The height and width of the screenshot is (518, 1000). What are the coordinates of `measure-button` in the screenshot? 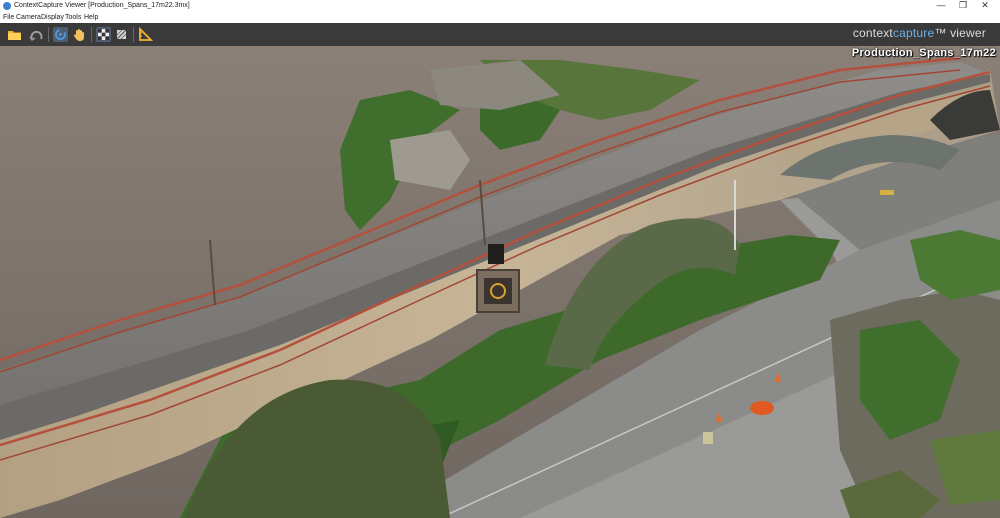 It's located at (146, 34).